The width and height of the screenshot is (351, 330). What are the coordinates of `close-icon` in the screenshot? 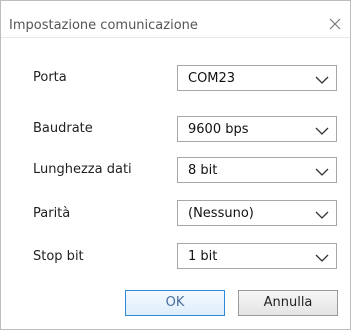 It's located at (335, 24).